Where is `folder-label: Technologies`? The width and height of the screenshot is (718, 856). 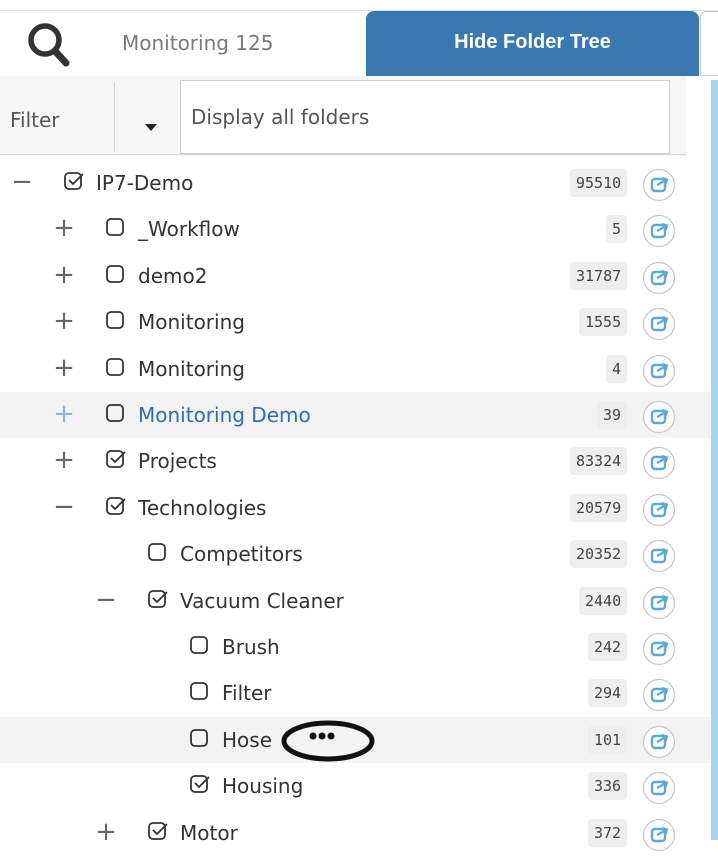 folder-label: Technologies is located at coordinates (202, 508).